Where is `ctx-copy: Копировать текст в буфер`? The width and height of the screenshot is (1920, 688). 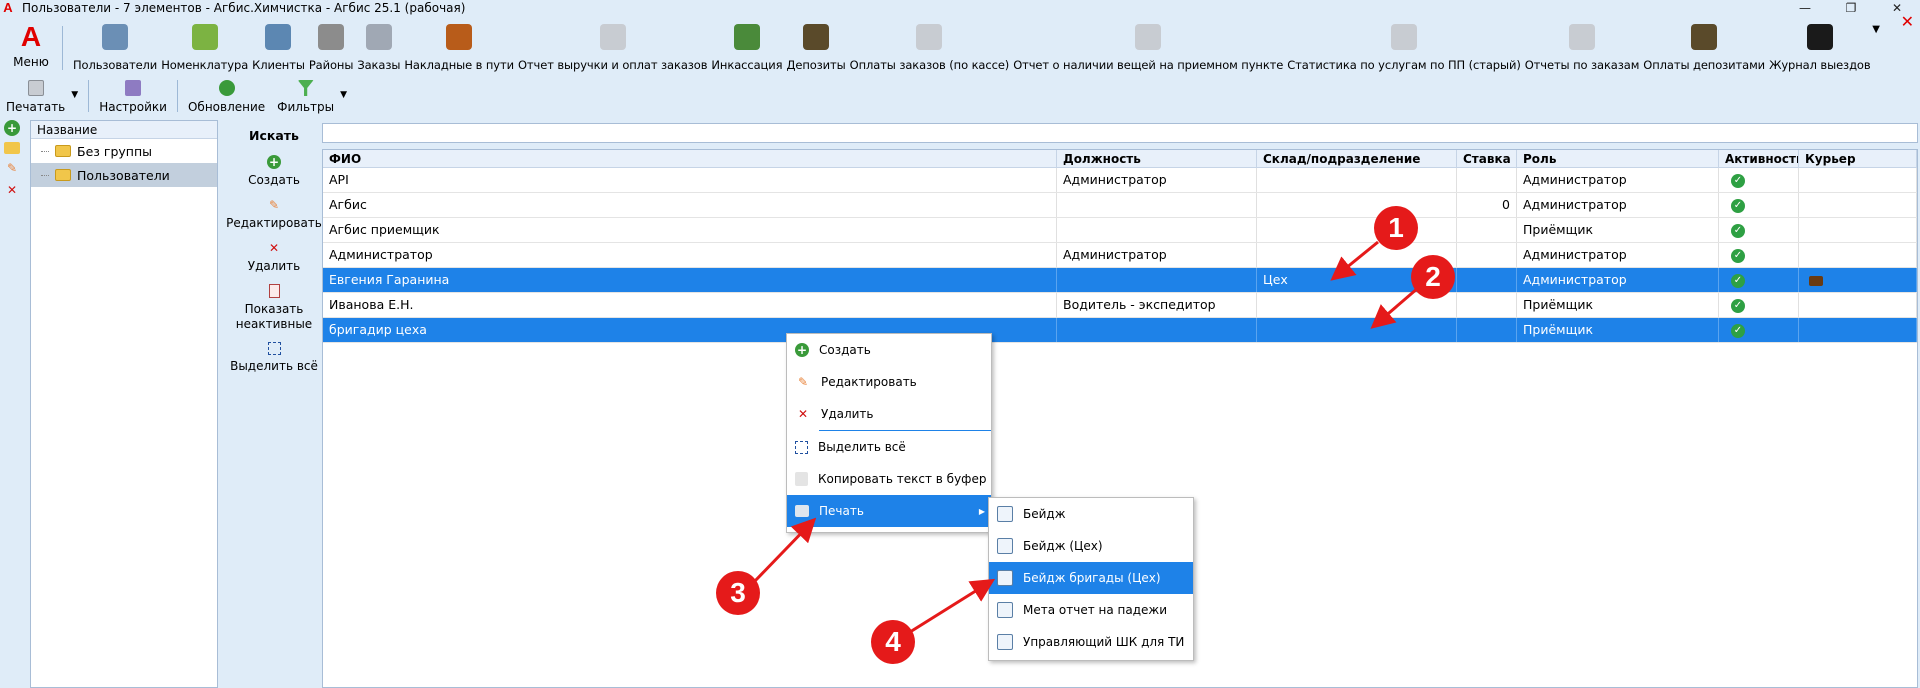
ctx-copy: Копировать текст в буфер is located at coordinates (889, 479).